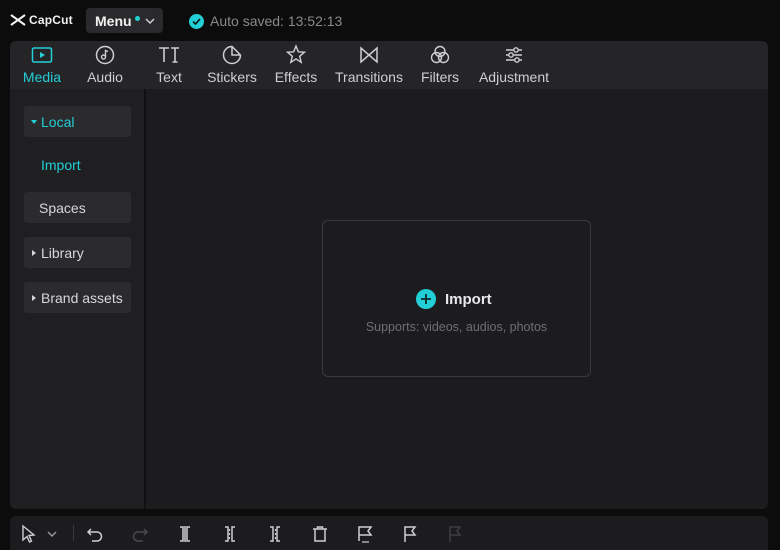  I want to click on tab-transitions: Transitions, so click(369, 65).